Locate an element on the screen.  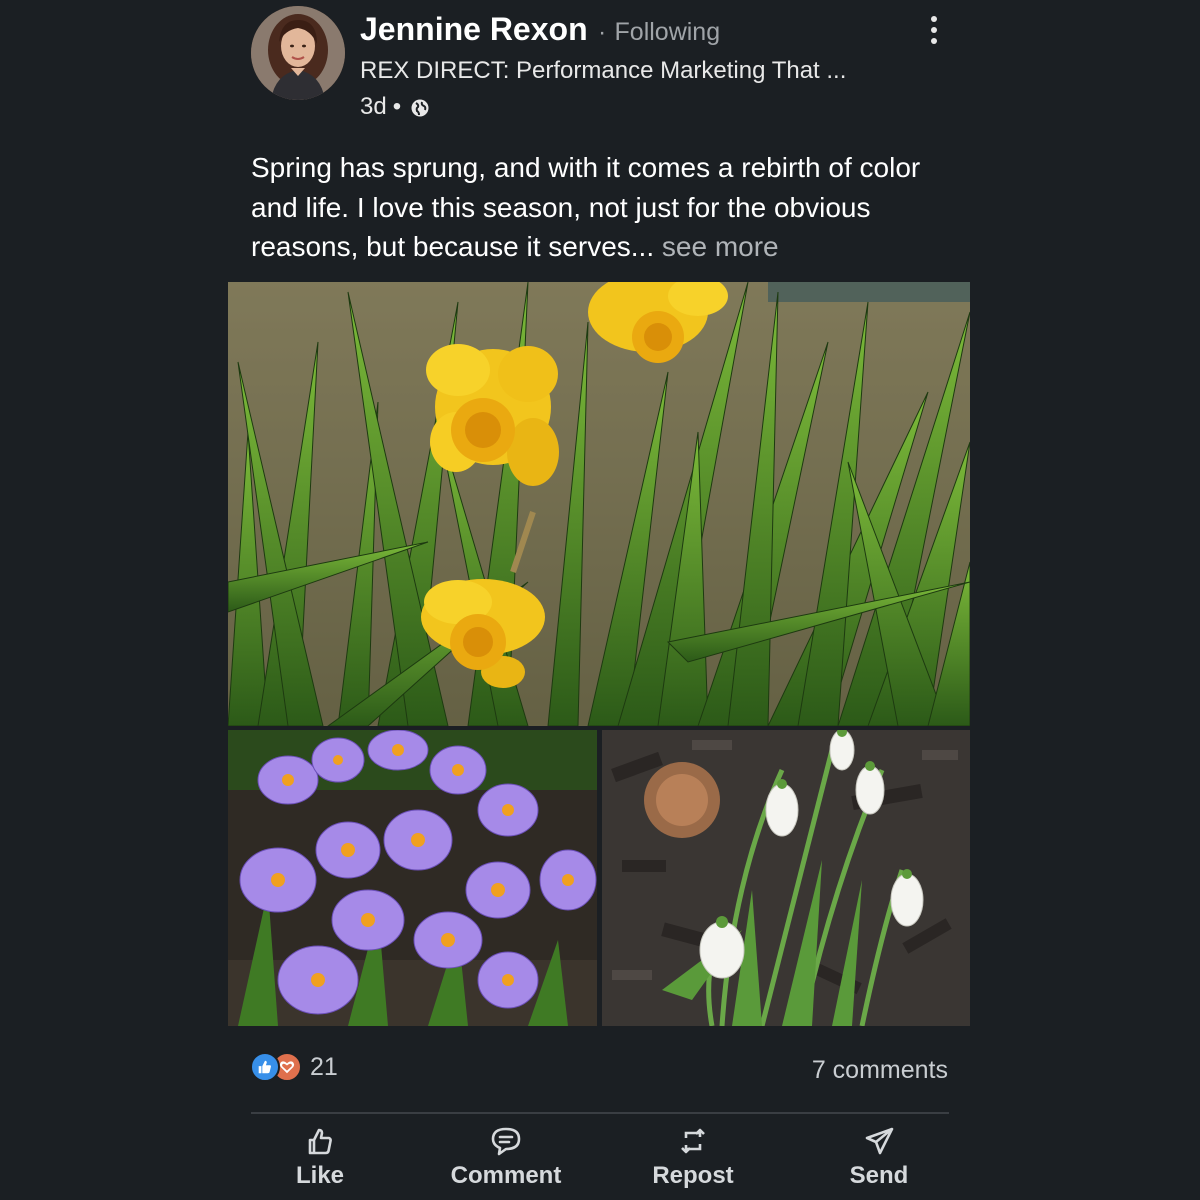
post-image-crocuses is located at coordinates (412, 878).